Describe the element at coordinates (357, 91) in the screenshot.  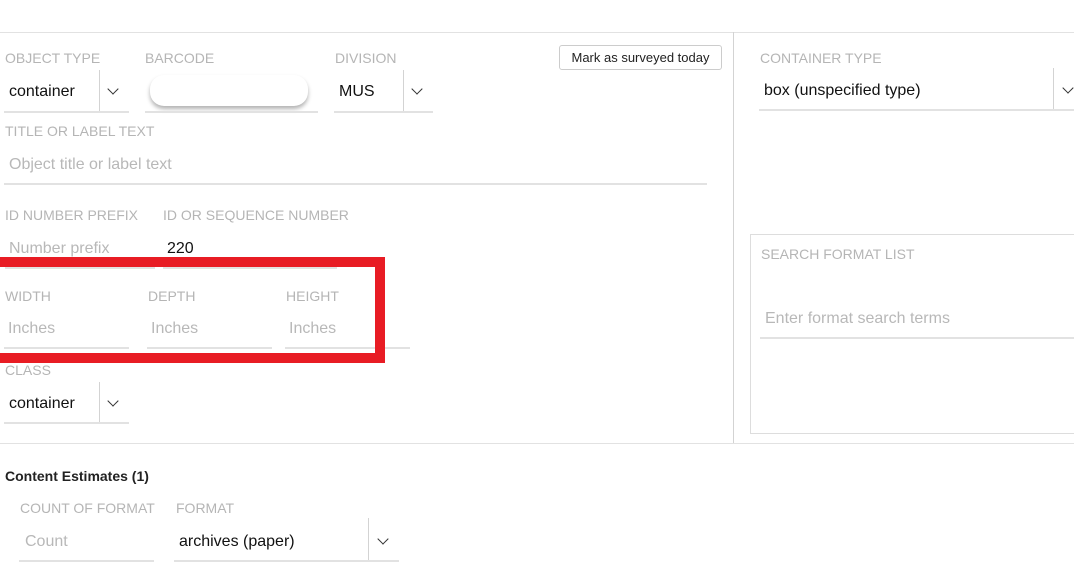
I see `division-value: MUS` at that location.